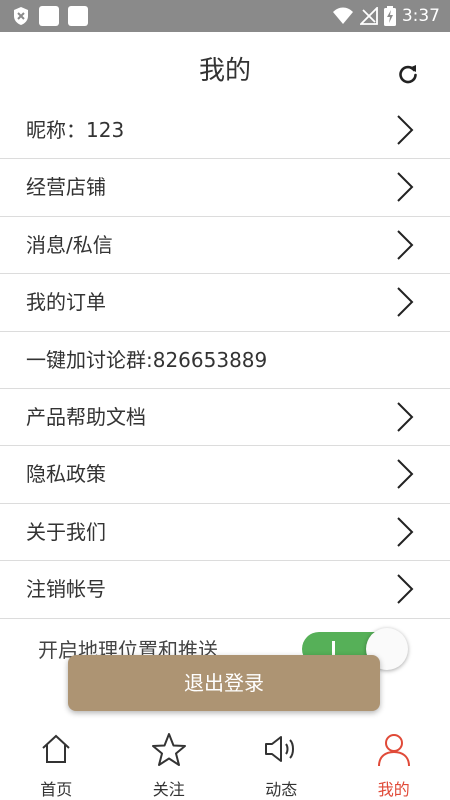  What do you see at coordinates (420, 16) in the screenshot?
I see `clock: 3:37` at bounding box center [420, 16].